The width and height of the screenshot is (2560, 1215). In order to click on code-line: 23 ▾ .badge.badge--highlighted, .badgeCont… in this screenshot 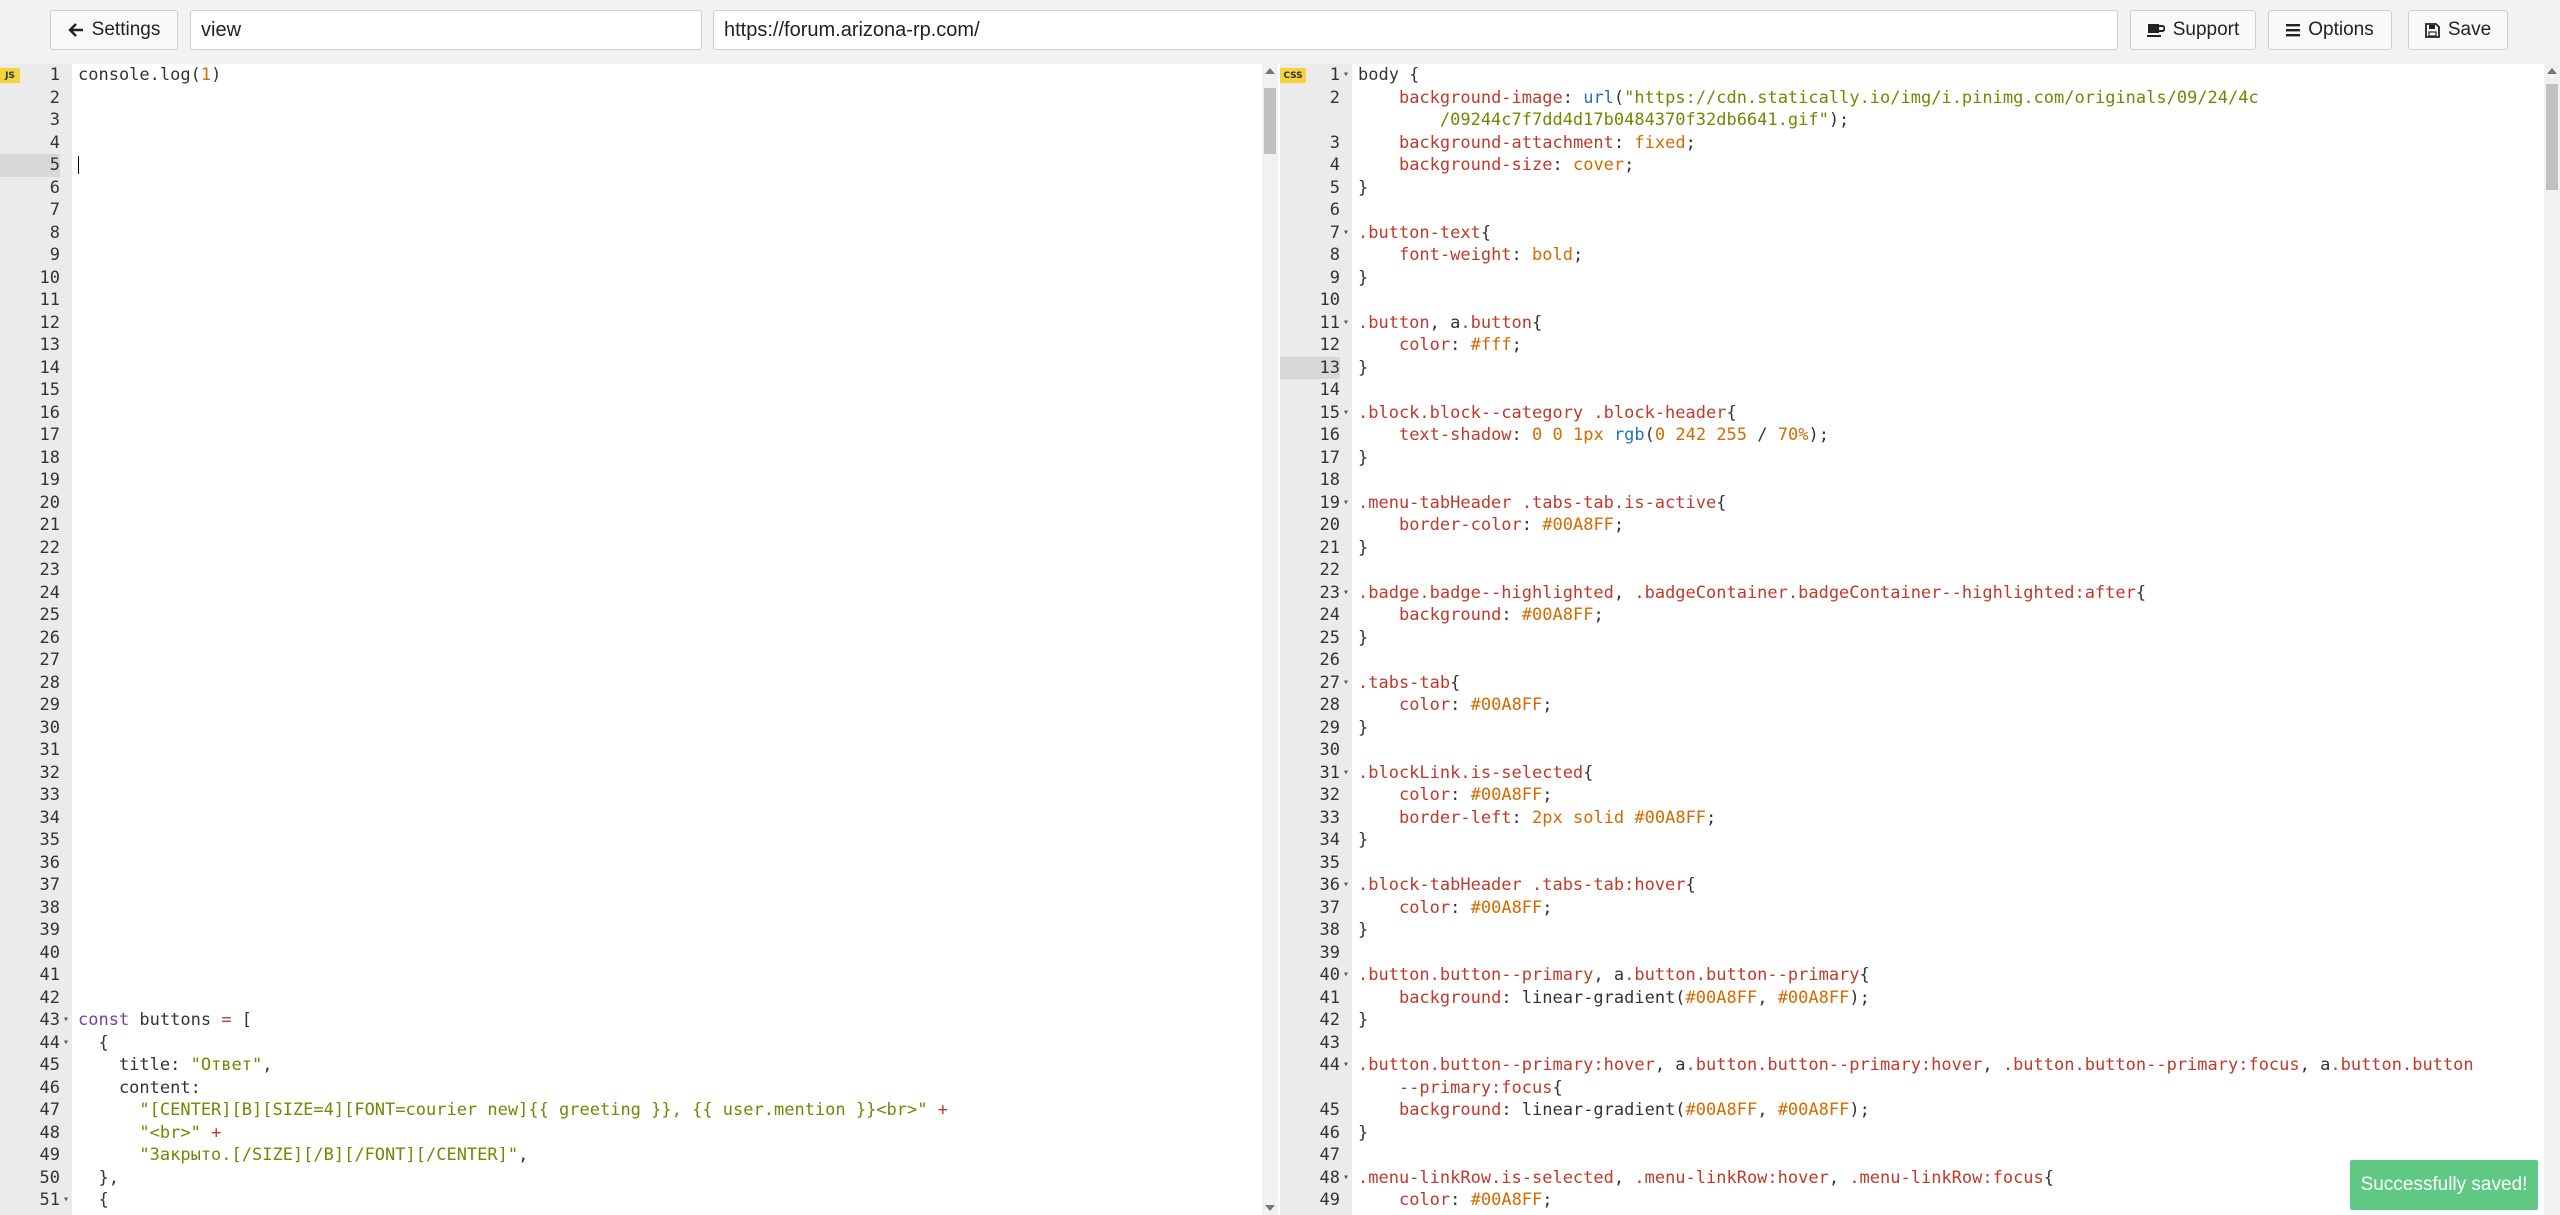, I will do `click(1920, 593)`.